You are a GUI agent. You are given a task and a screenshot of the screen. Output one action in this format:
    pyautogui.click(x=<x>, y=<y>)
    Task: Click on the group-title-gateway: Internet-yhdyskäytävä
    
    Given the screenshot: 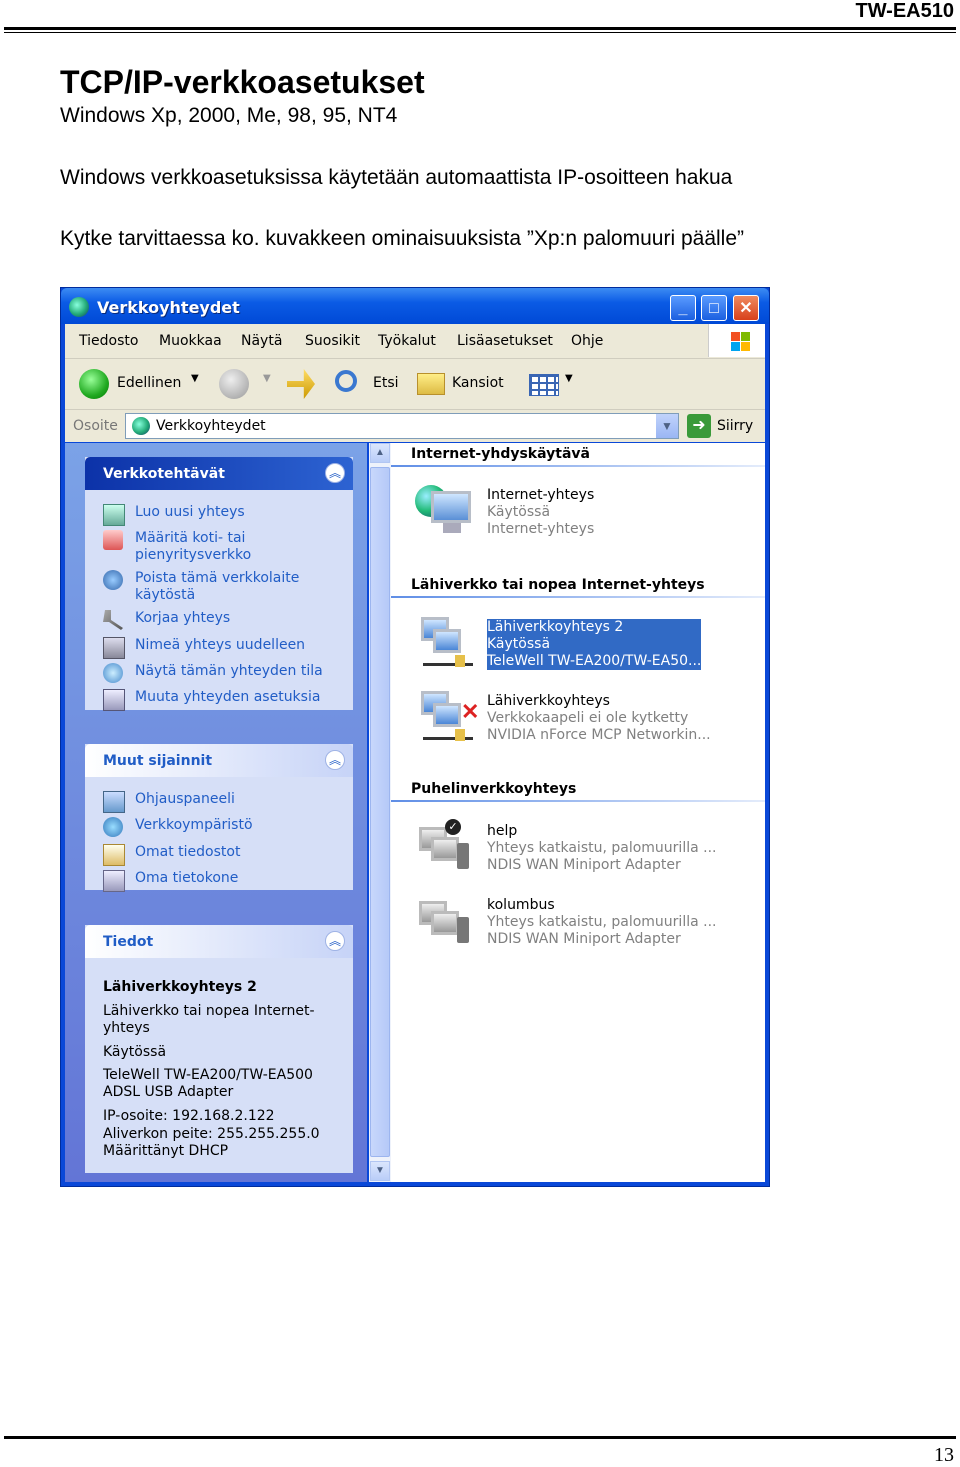 What is the action you would take?
    pyautogui.click(x=500, y=454)
    